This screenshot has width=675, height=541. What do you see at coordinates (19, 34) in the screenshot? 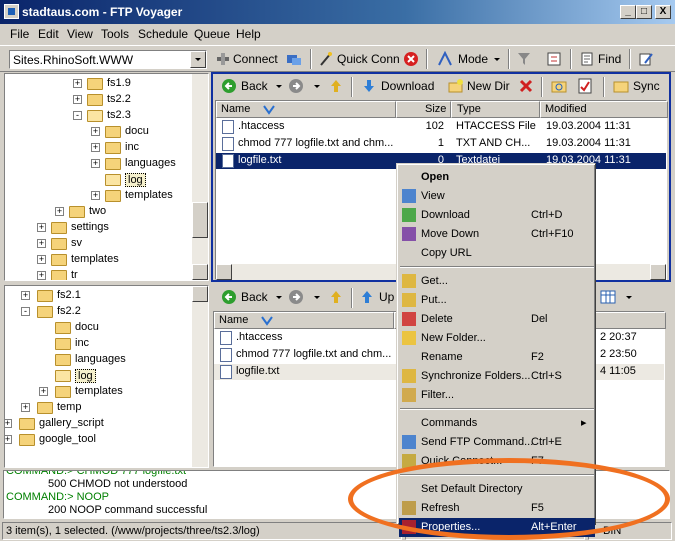
I see `menu-file: File` at bounding box center [19, 34].